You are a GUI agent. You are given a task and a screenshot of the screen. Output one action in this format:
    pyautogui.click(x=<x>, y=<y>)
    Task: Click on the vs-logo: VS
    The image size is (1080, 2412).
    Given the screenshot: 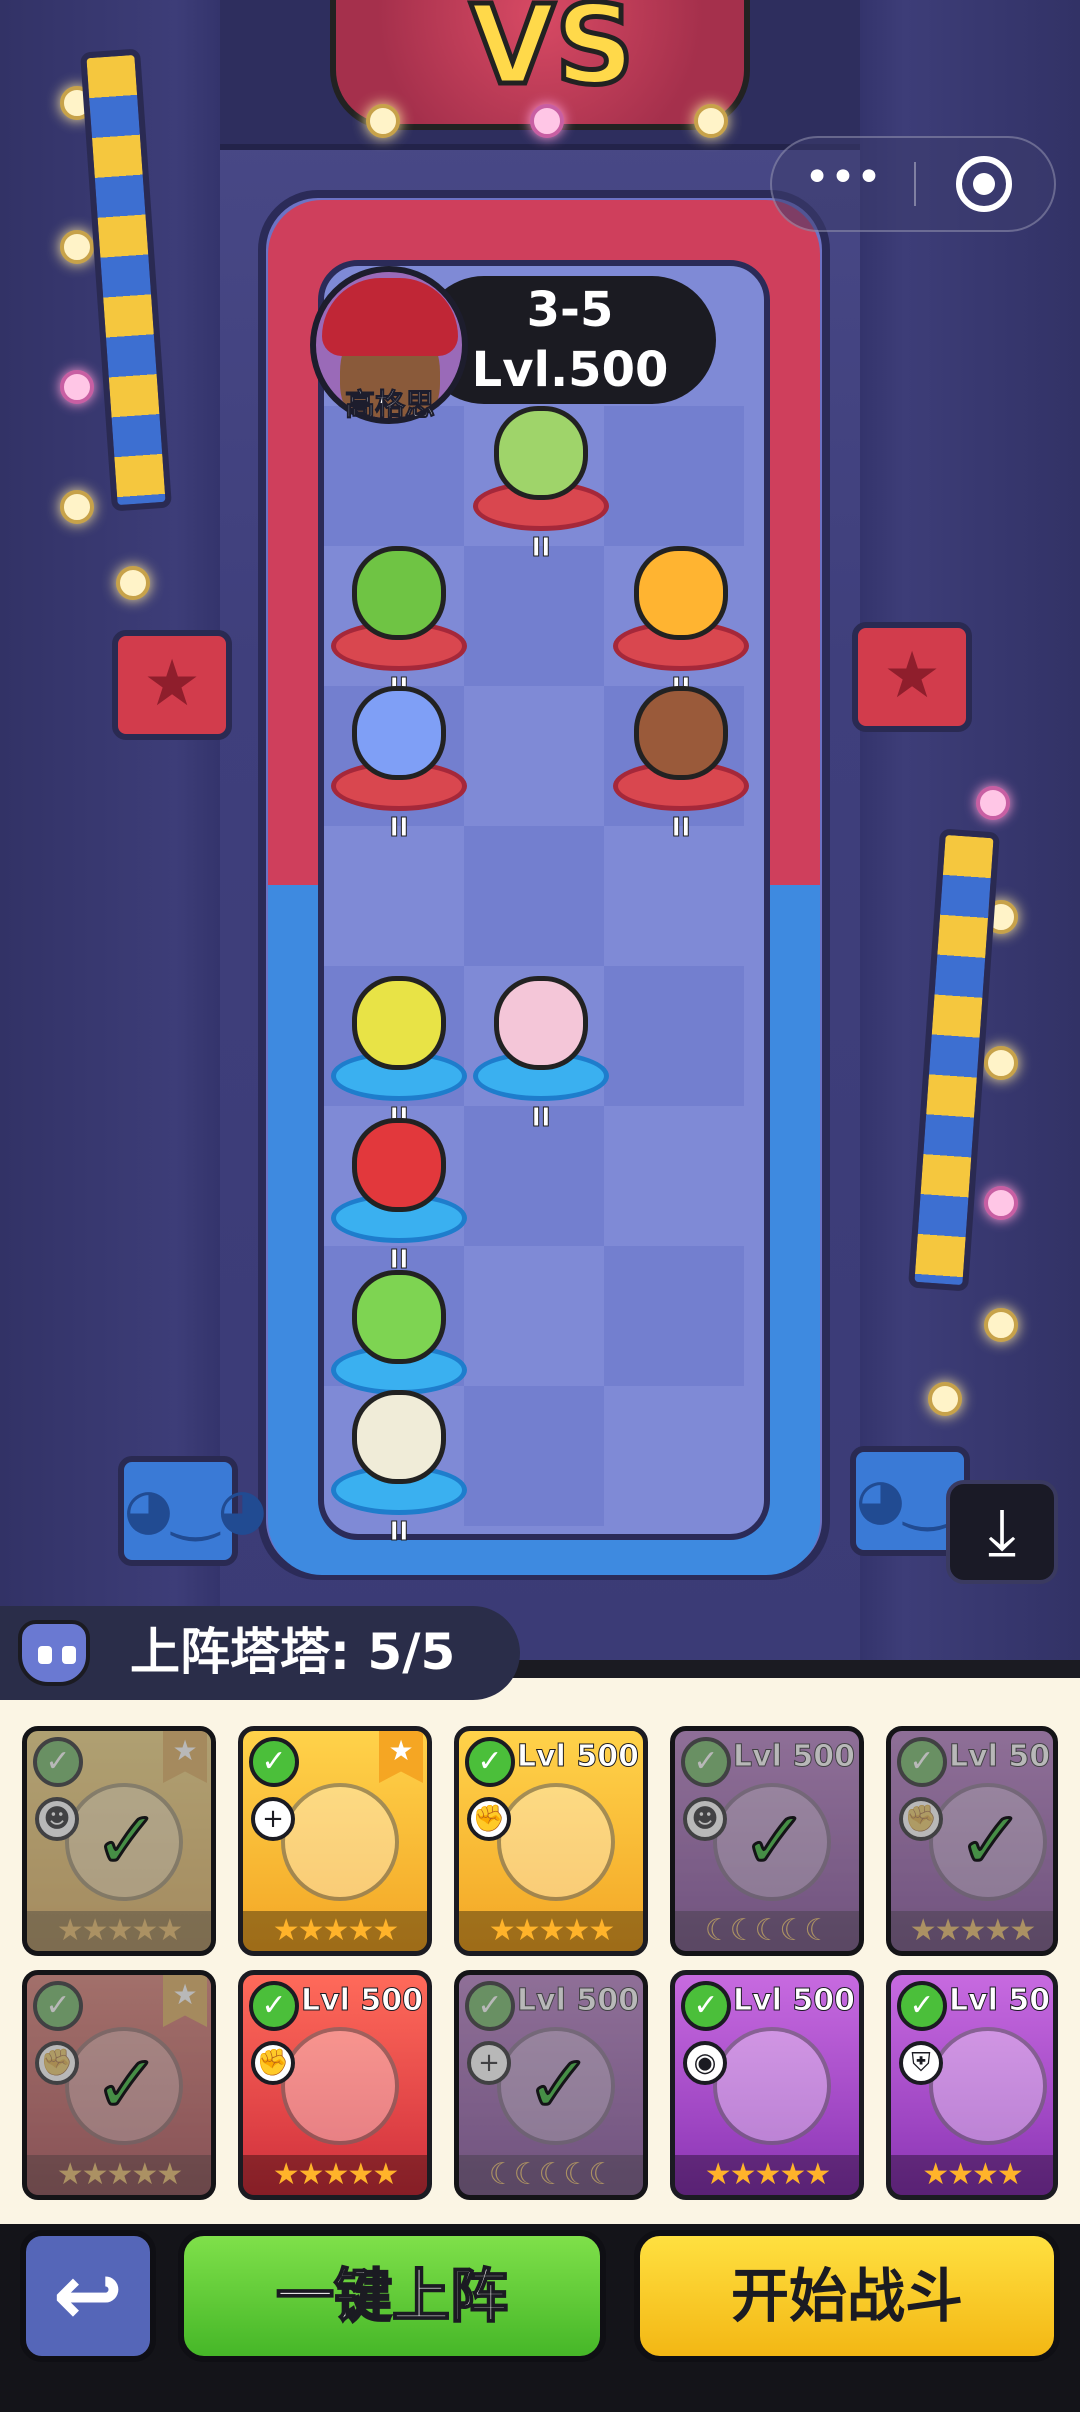 What is the action you would take?
    pyautogui.click(x=552, y=54)
    